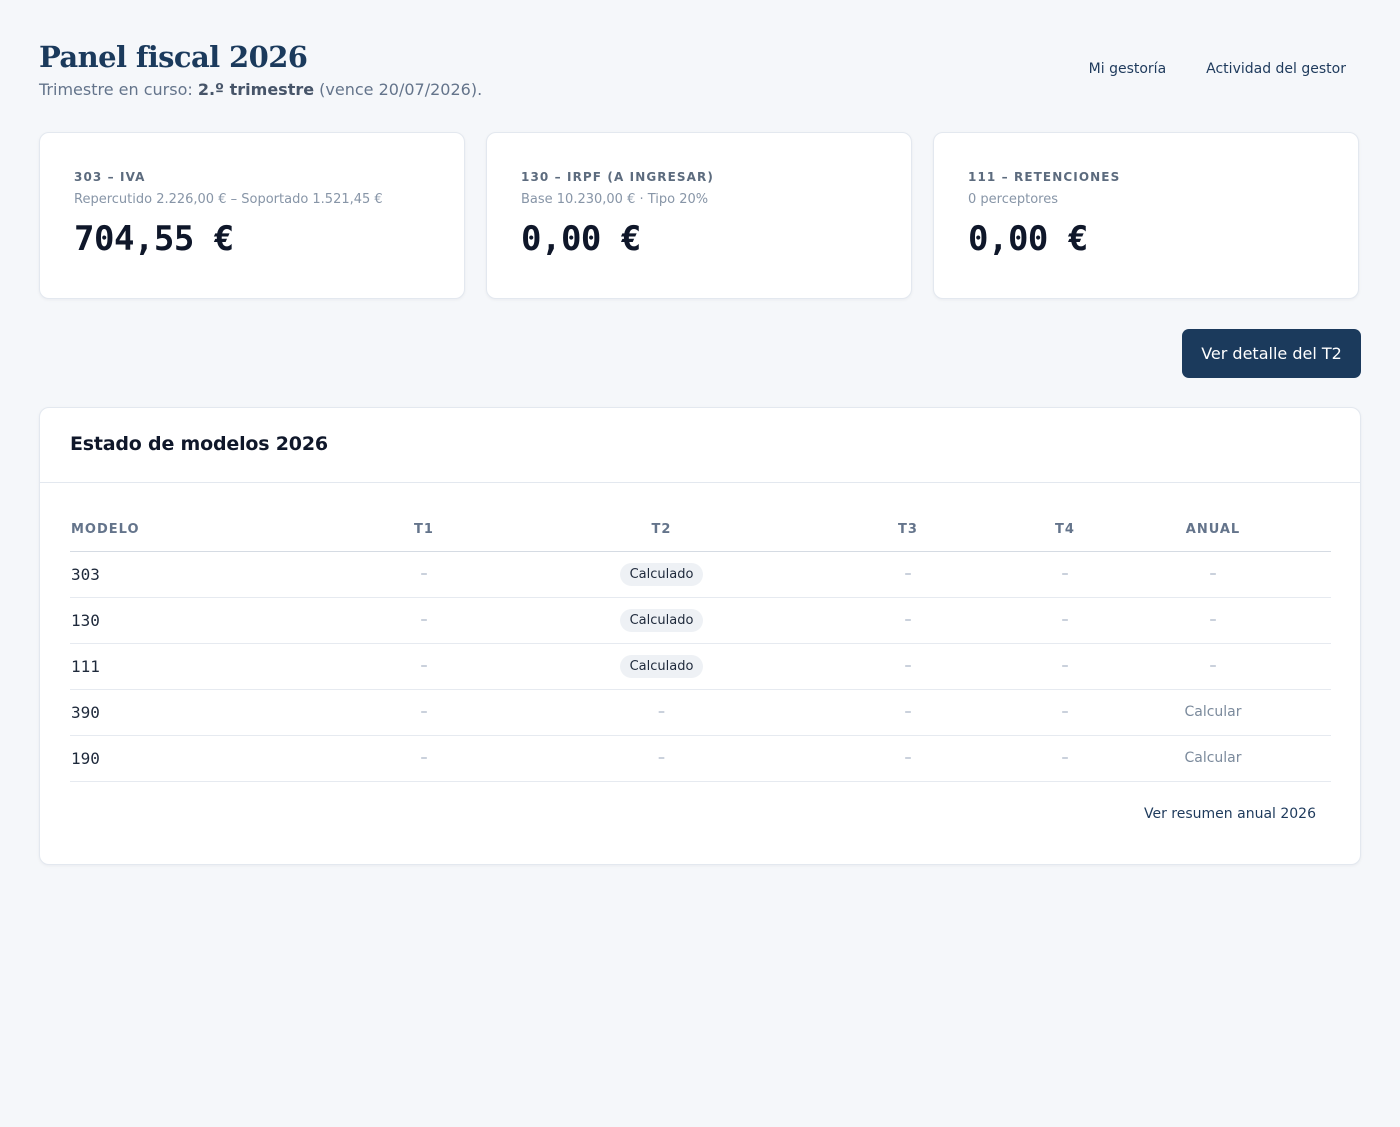  I want to click on table-header-row: Modelo T1 T2 T3 T4 Anual, so click(700, 532).